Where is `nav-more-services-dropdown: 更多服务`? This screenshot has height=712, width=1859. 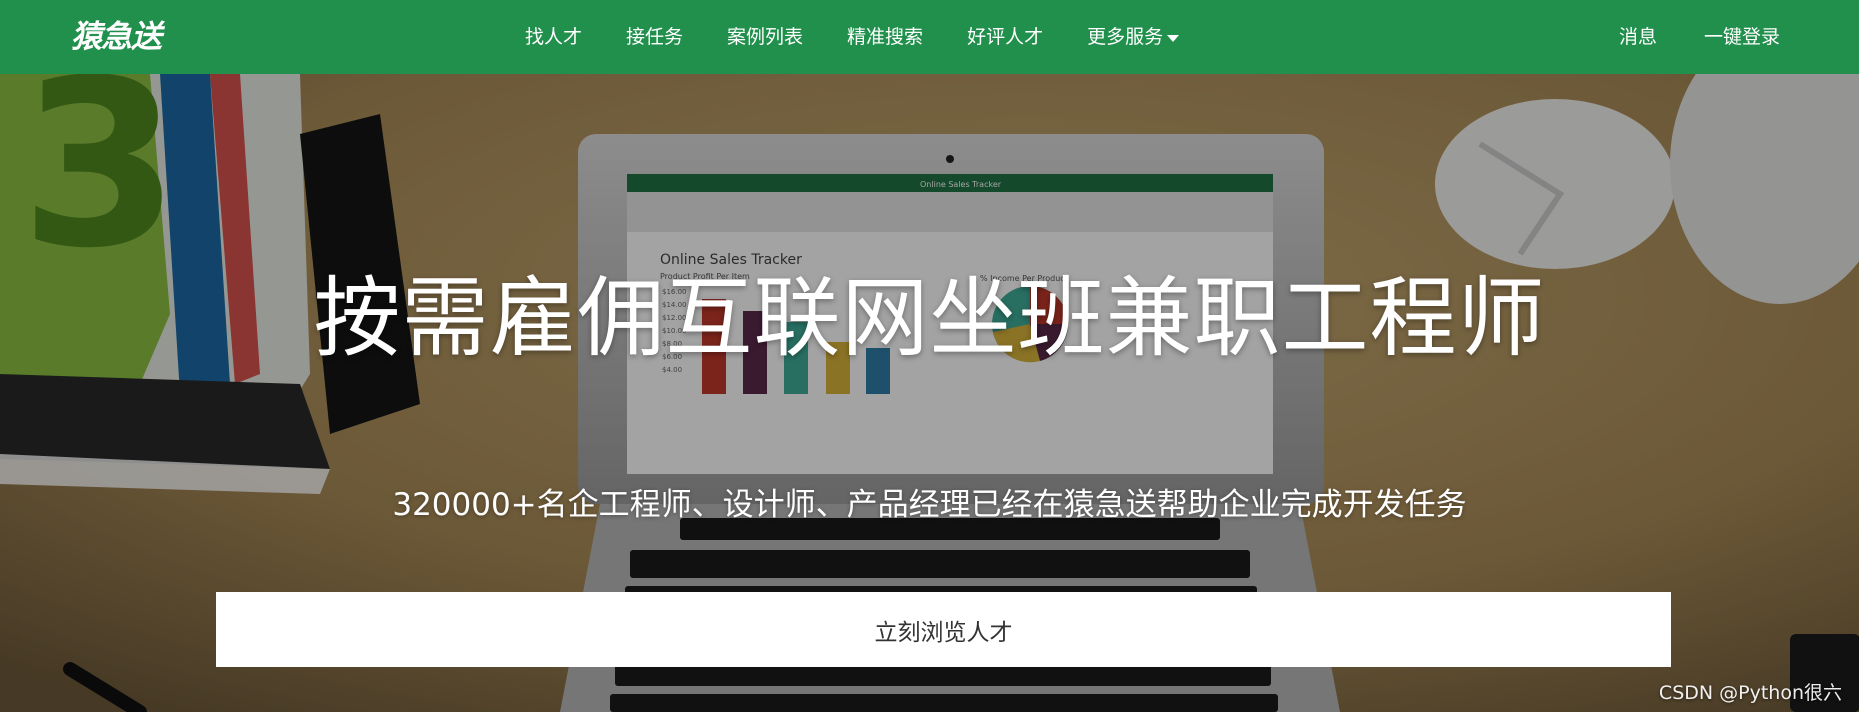
nav-more-services-dropdown: 更多服务 is located at coordinates (1133, 37).